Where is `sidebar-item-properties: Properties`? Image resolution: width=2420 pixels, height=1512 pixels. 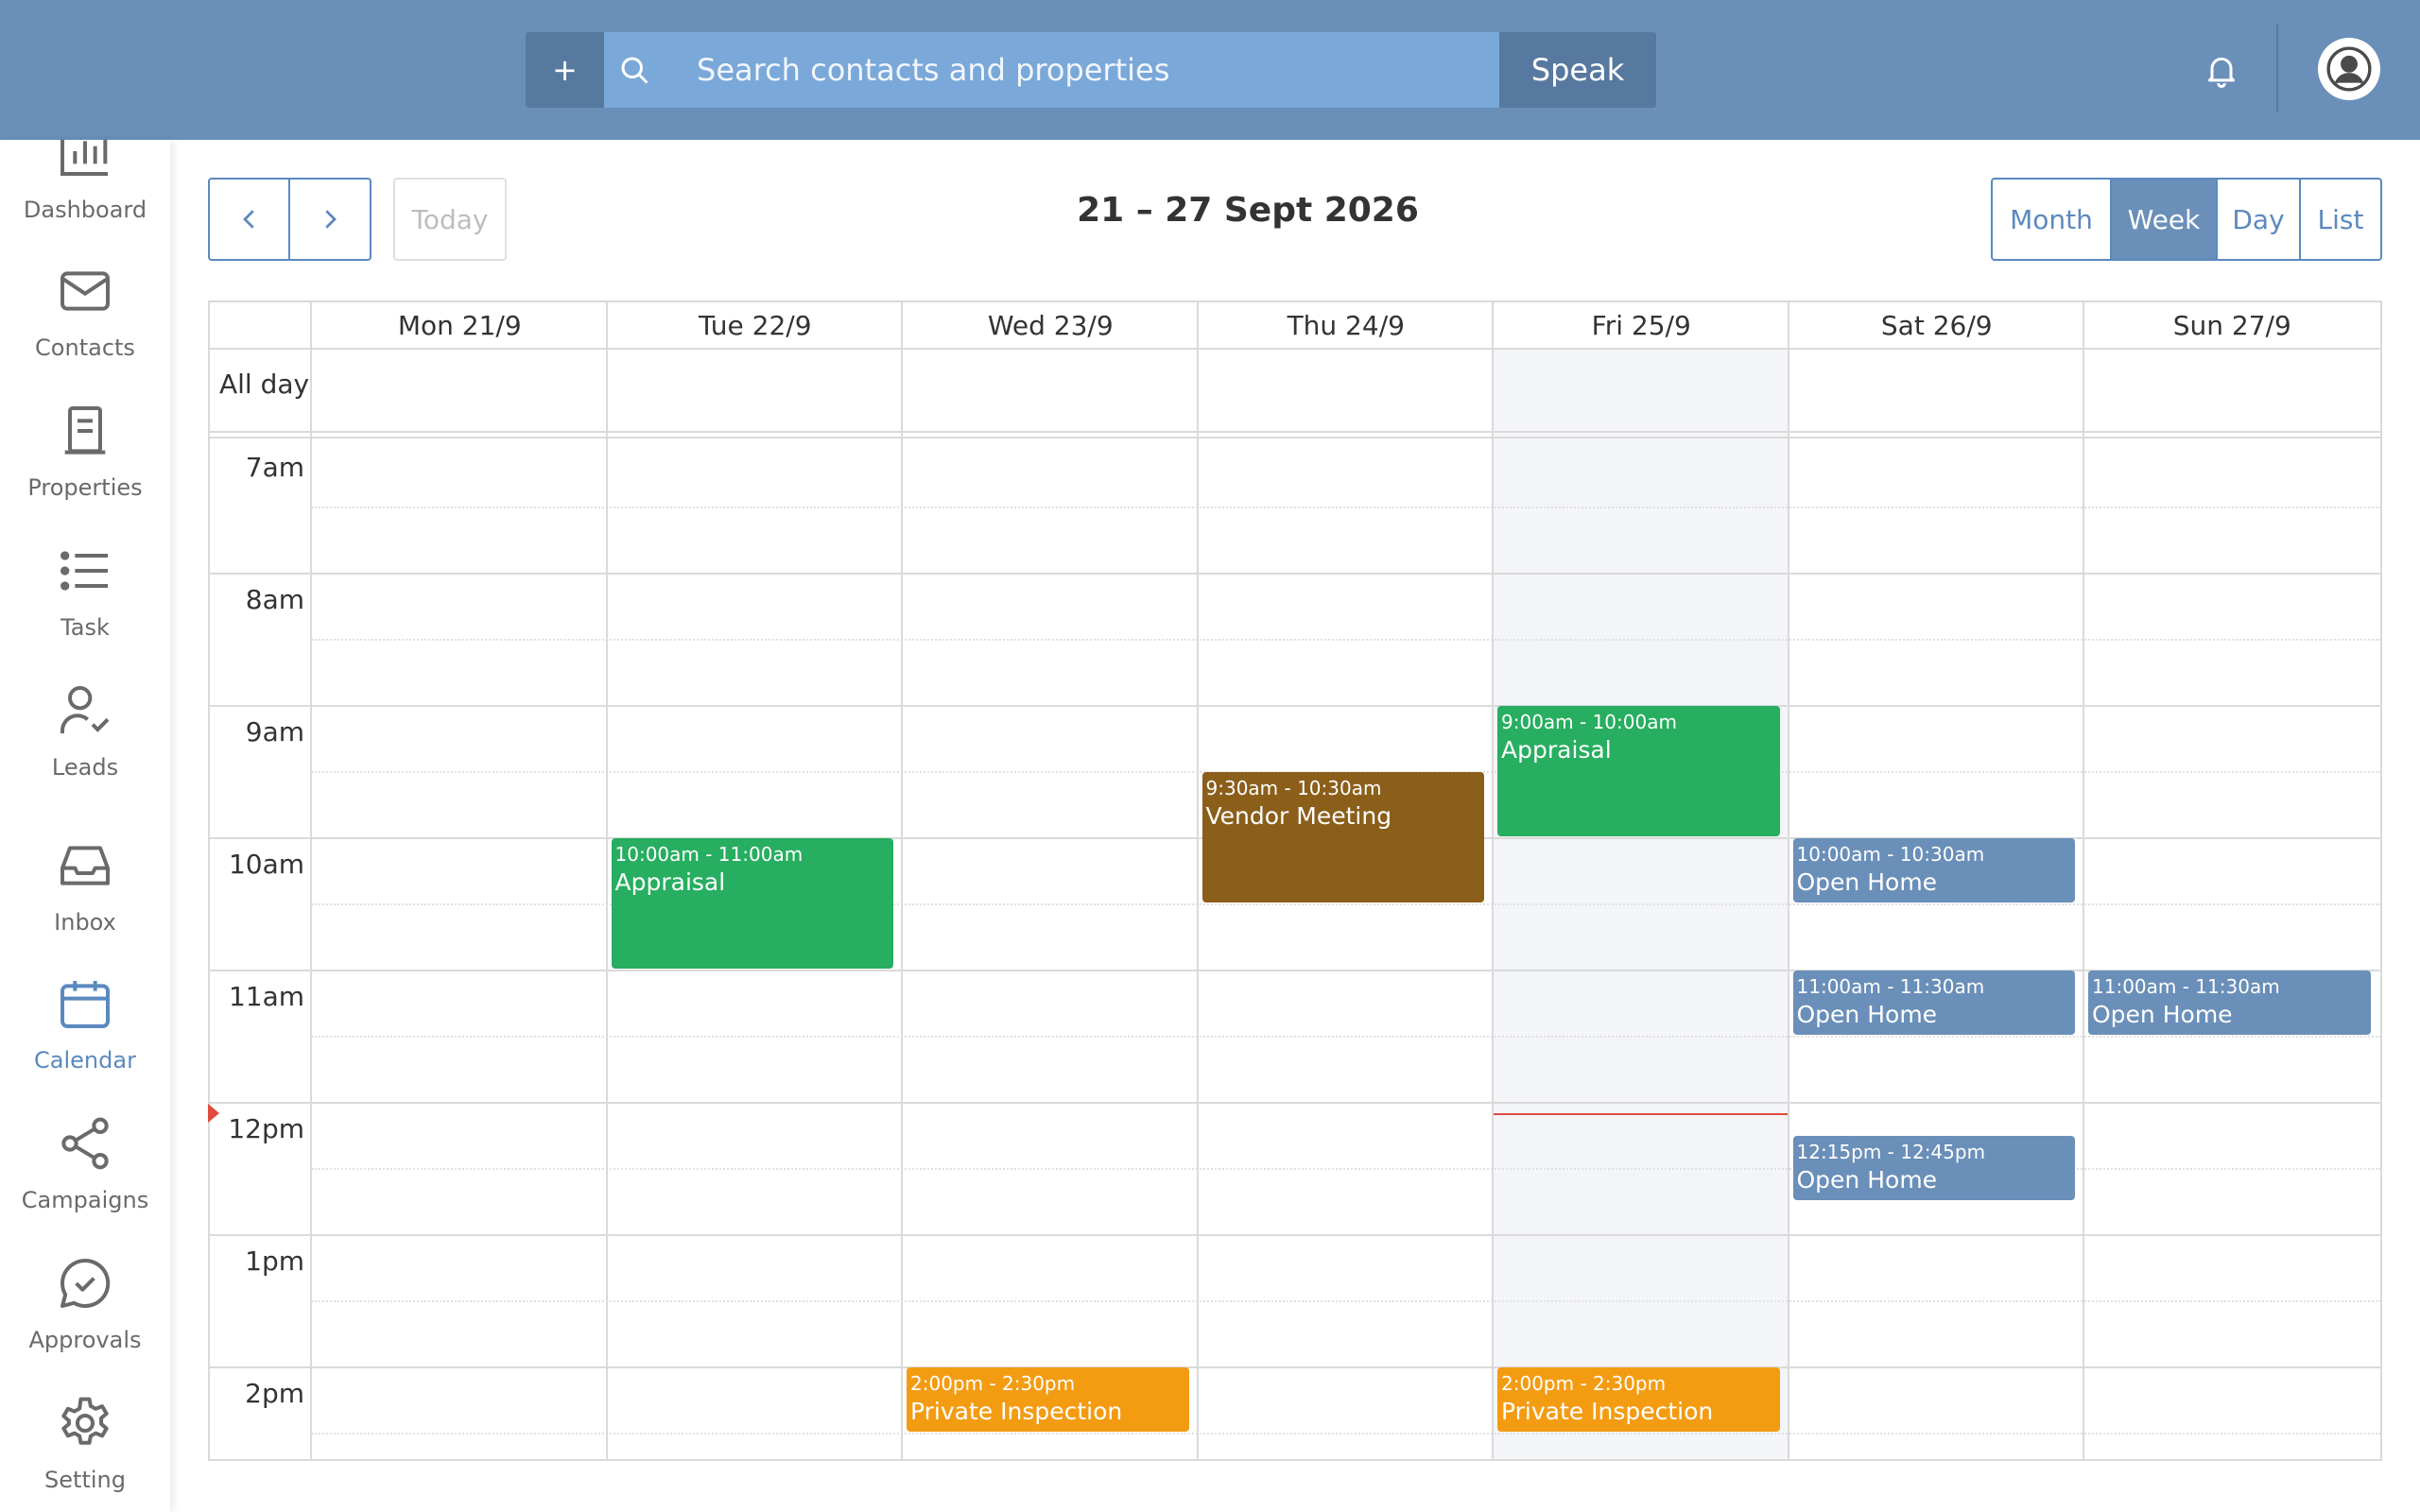
sidebar-item-properties: Properties is located at coordinates (85, 467).